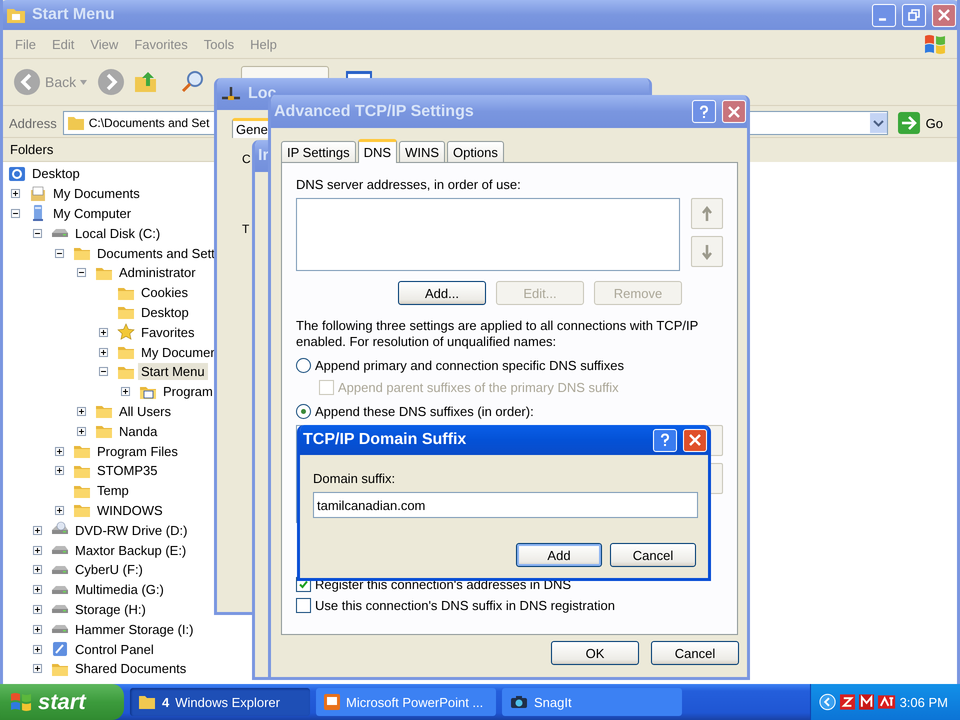 This screenshot has width=960, height=720. What do you see at coordinates (138, 431) in the screenshot?
I see `folder-tree-item: Nanda` at bounding box center [138, 431].